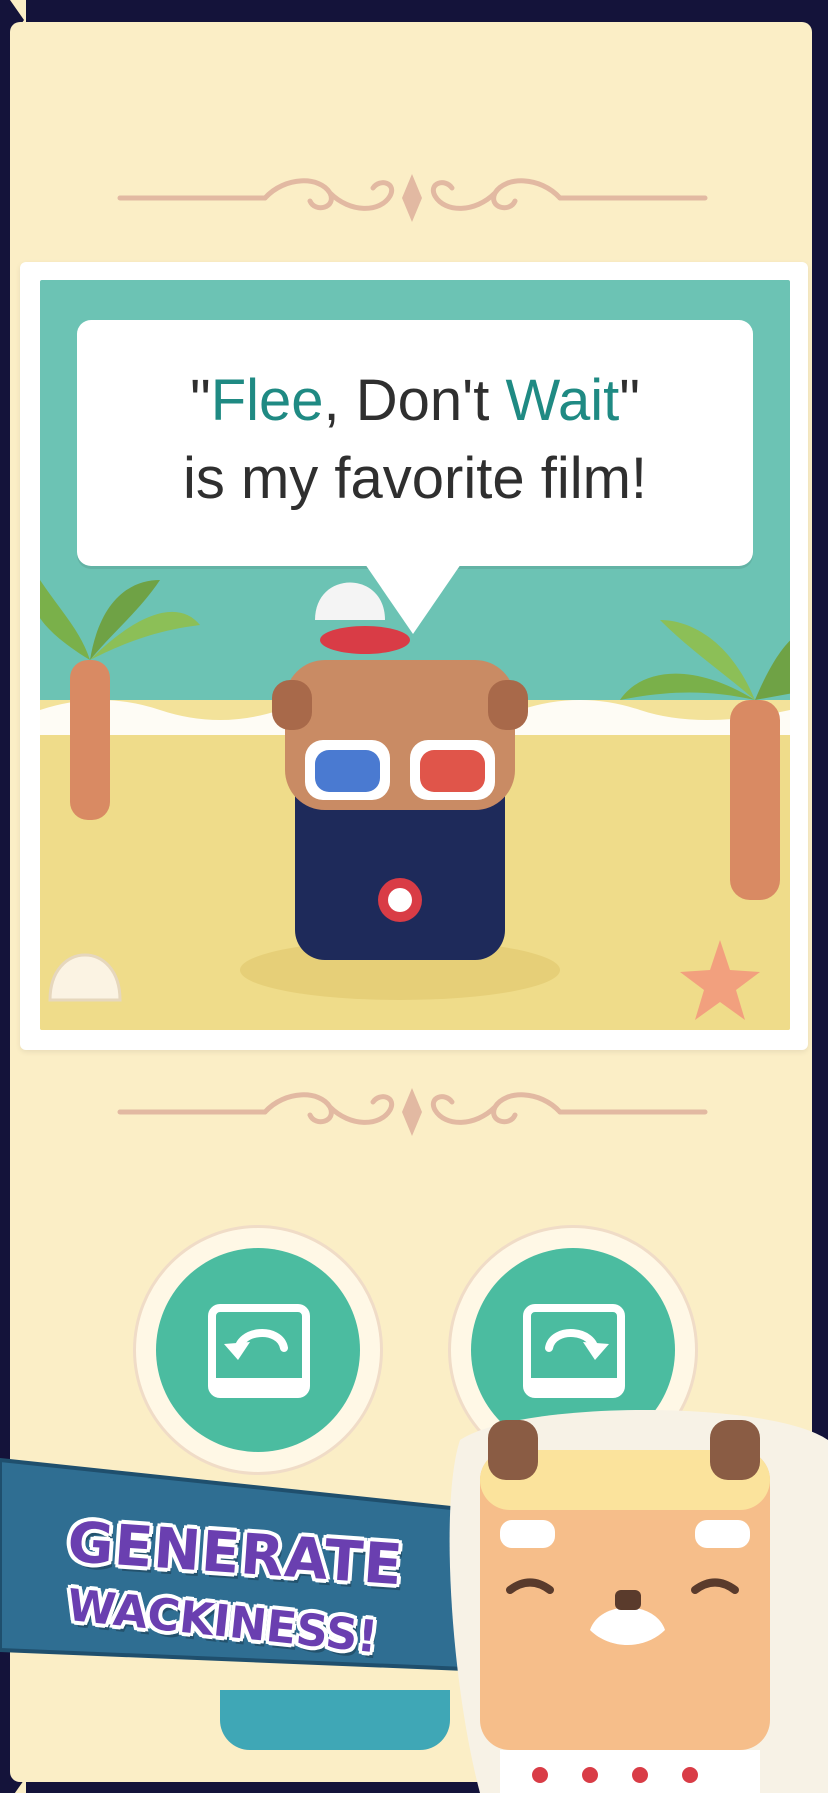  Describe the element at coordinates (200, 400) in the screenshot. I see `quote-open: "` at that location.